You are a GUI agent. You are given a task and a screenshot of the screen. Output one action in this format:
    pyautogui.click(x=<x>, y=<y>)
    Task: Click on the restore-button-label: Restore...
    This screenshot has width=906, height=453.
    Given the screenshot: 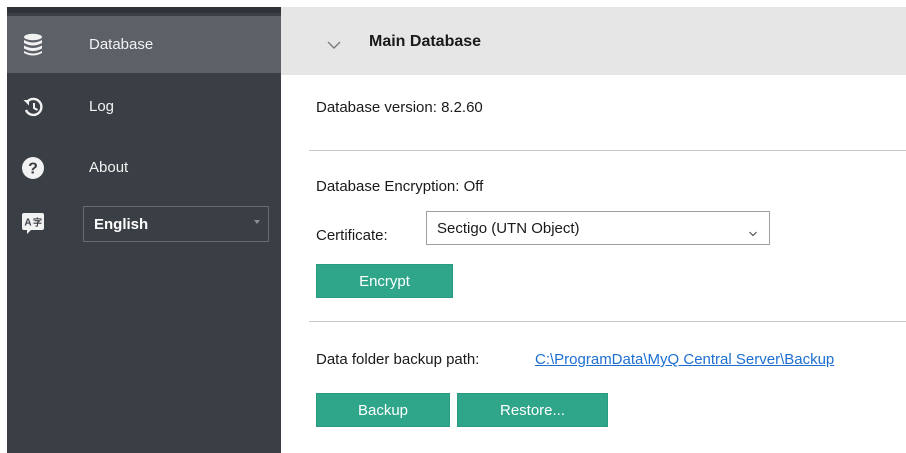 What is the action you would take?
    pyautogui.click(x=532, y=410)
    